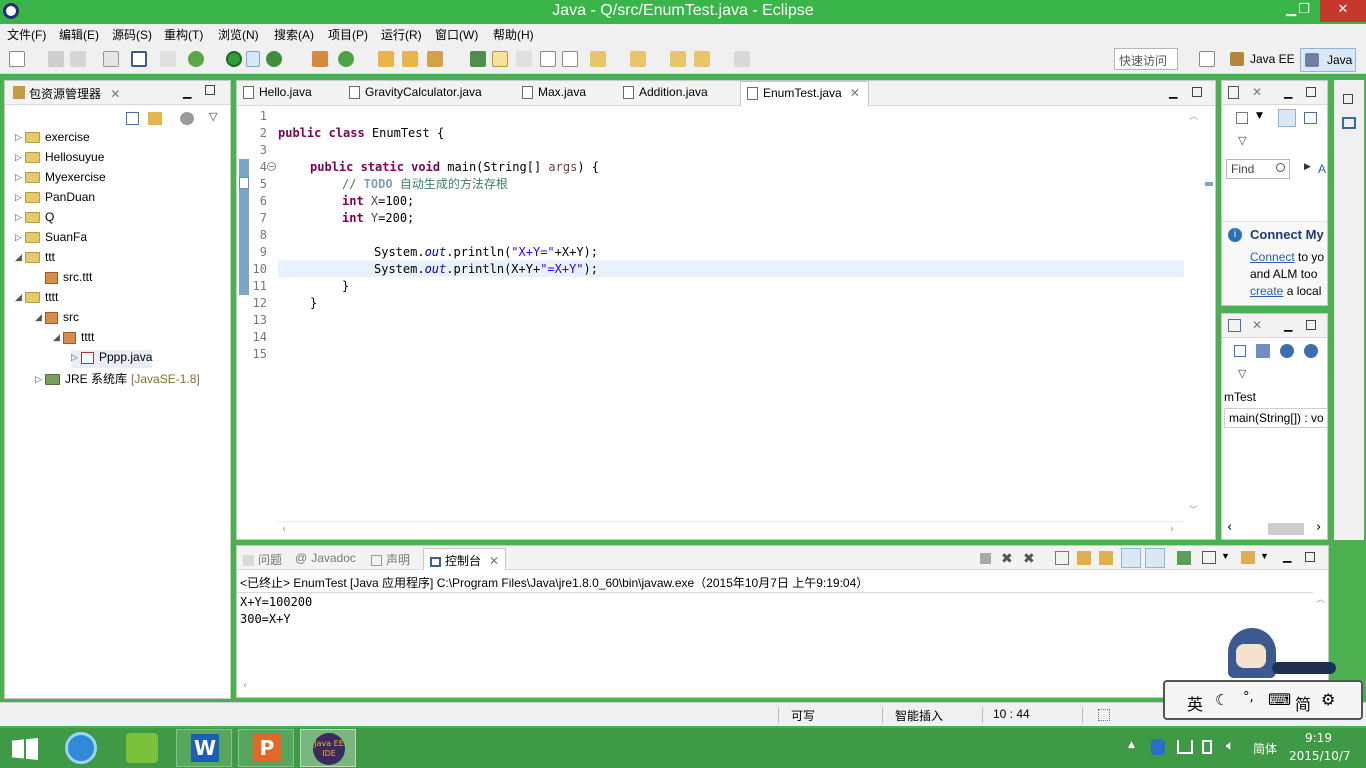 The height and width of the screenshot is (768, 1366). I want to click on tree-item: ▷ Pppp.java, so click(112, 359).